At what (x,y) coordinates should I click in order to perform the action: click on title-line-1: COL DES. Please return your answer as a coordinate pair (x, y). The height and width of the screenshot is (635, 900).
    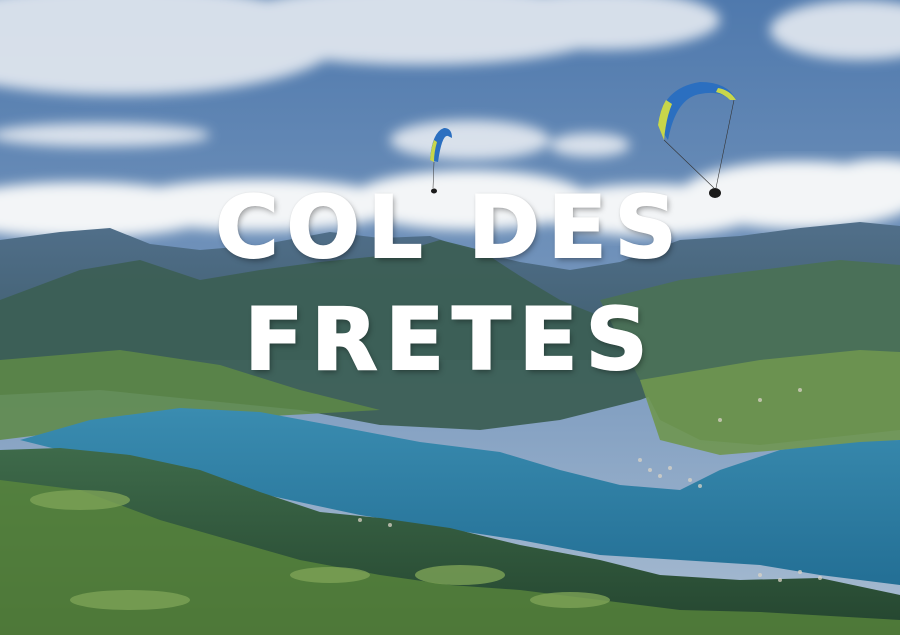
    Looking at the image, I should click on (449, 228).